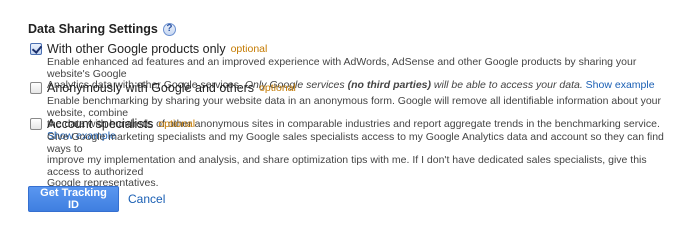  What do you see at coordinates (36, 49) in the screenshot?
I see `google-products-checkbox` at bounding box center [36, 49].